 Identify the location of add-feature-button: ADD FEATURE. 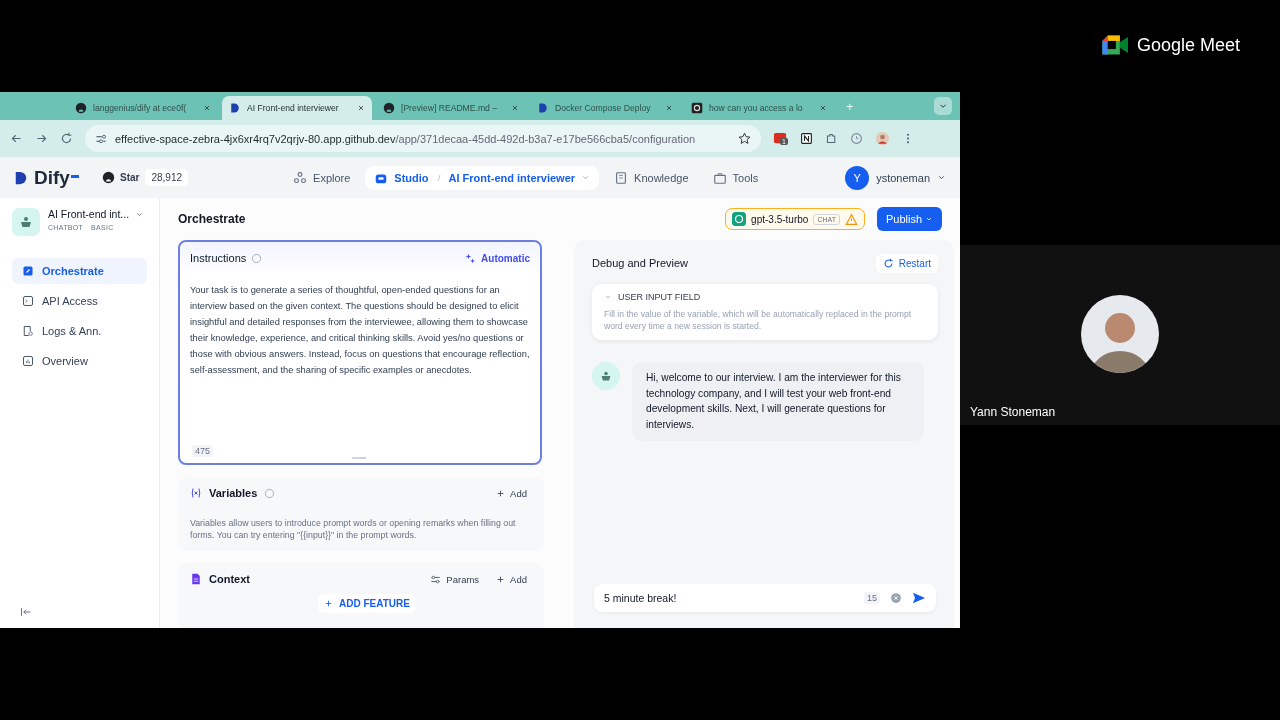
(367, 603).